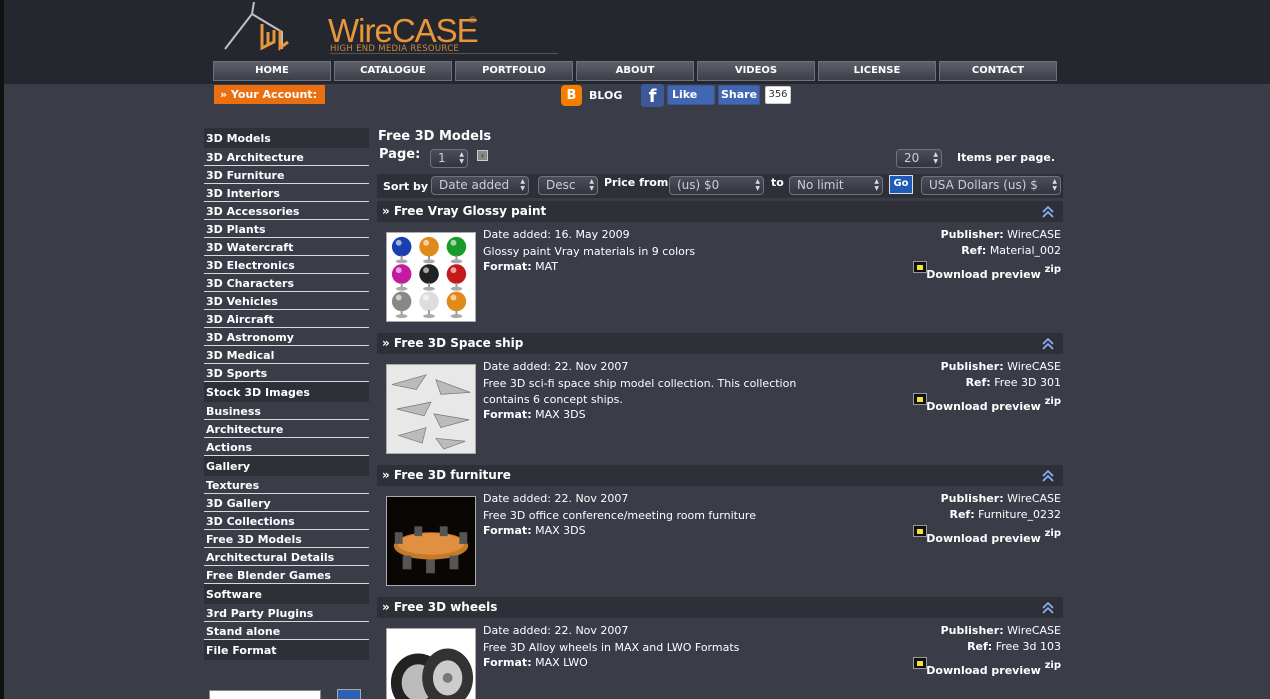 The height and width of the screenshot is (699, 1270). I want to click on sidebar-heading: Software, so click(286, 594).